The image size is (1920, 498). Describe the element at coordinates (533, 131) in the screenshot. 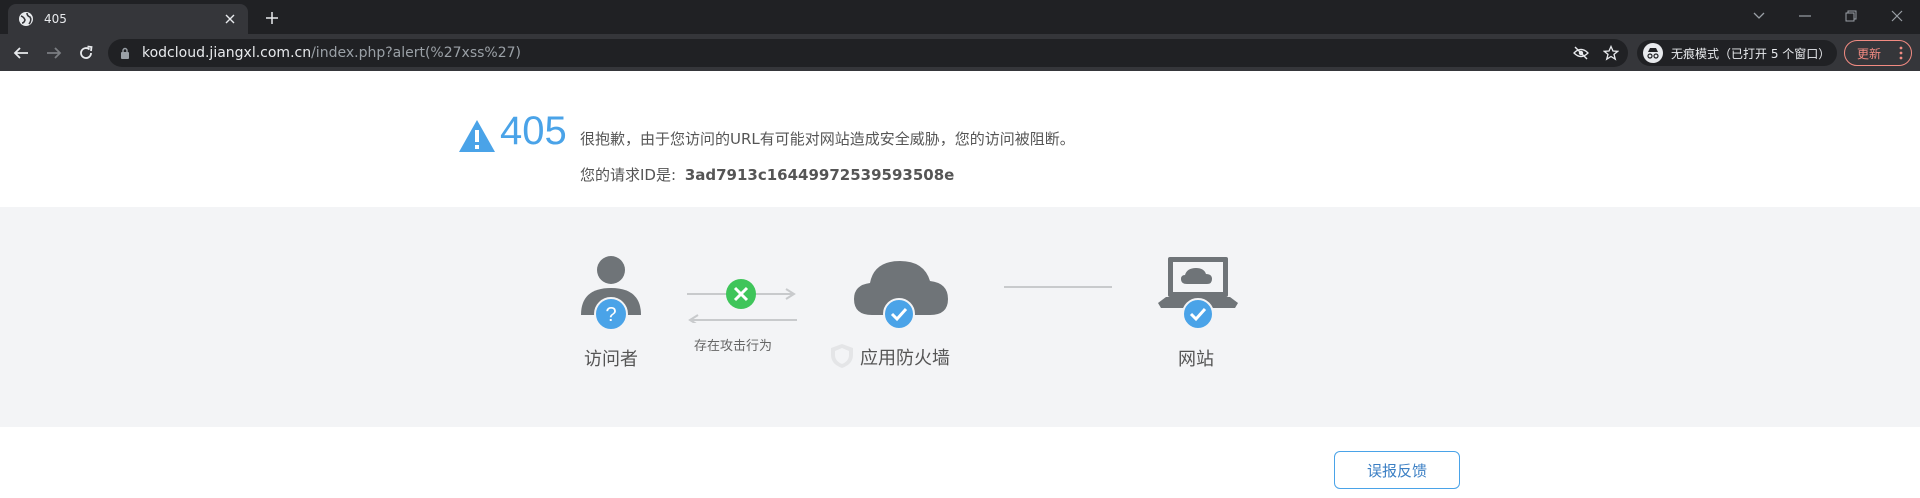

I see `error-code: 405` at that location.